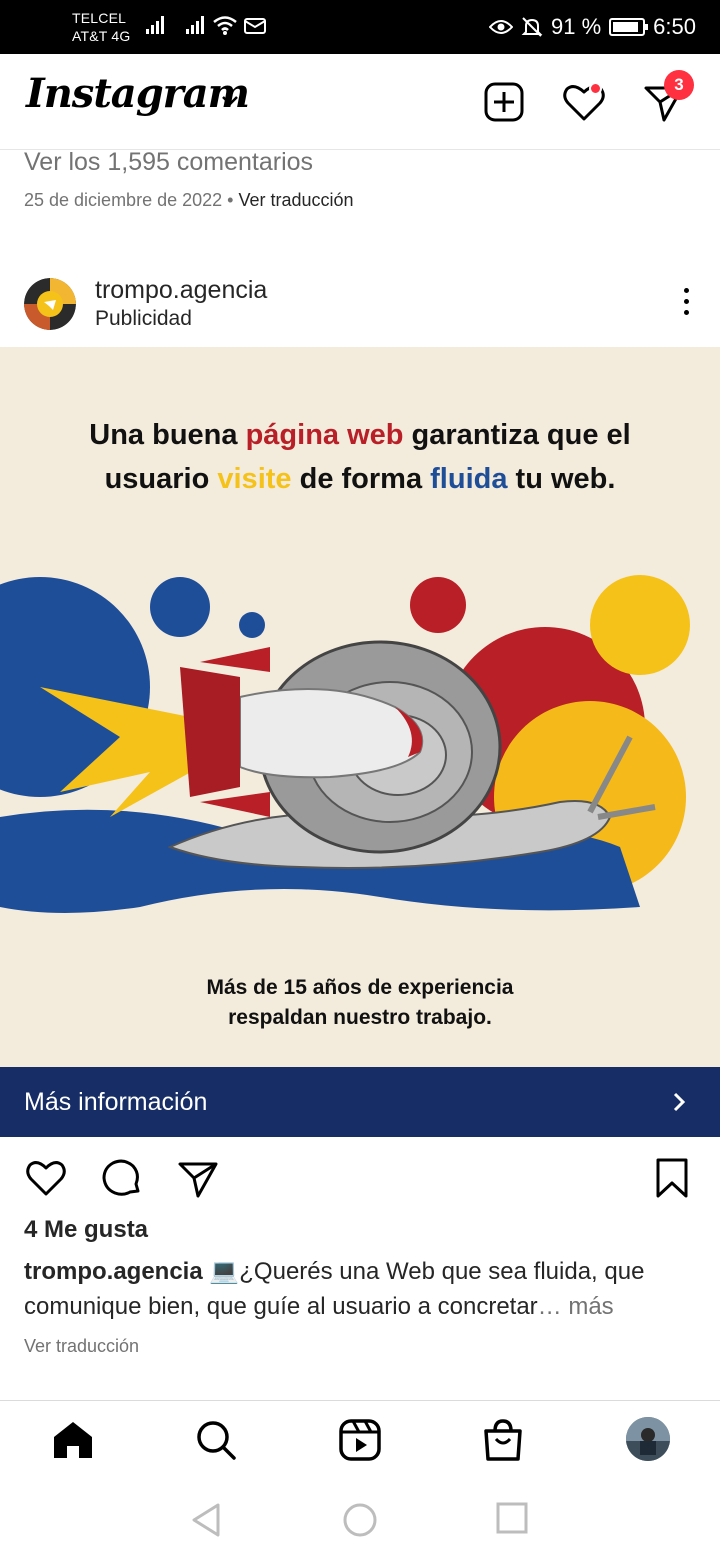 This screenshot has width=720, height=1560. I want to click on share-icon, so click(198, 1180).